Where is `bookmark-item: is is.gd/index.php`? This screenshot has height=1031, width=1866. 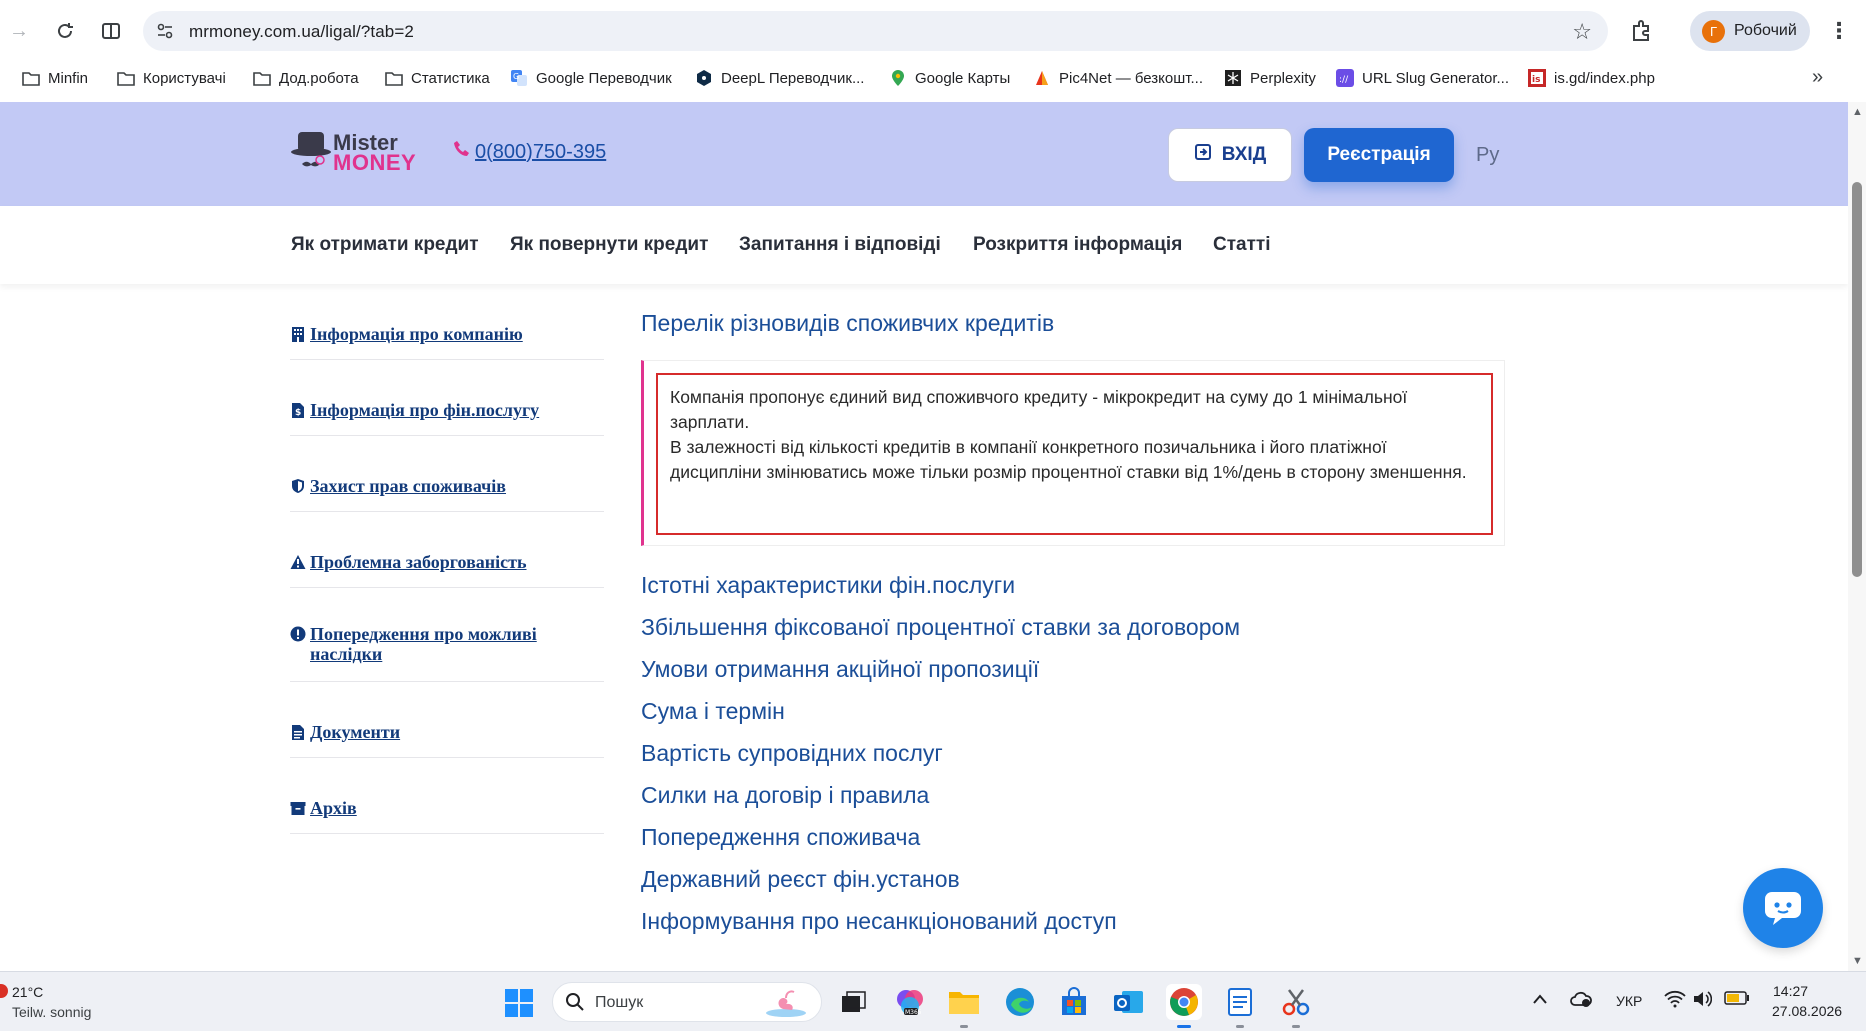 bookmark-item: is is.gd/index.php is located at coordinates (1591, 78).